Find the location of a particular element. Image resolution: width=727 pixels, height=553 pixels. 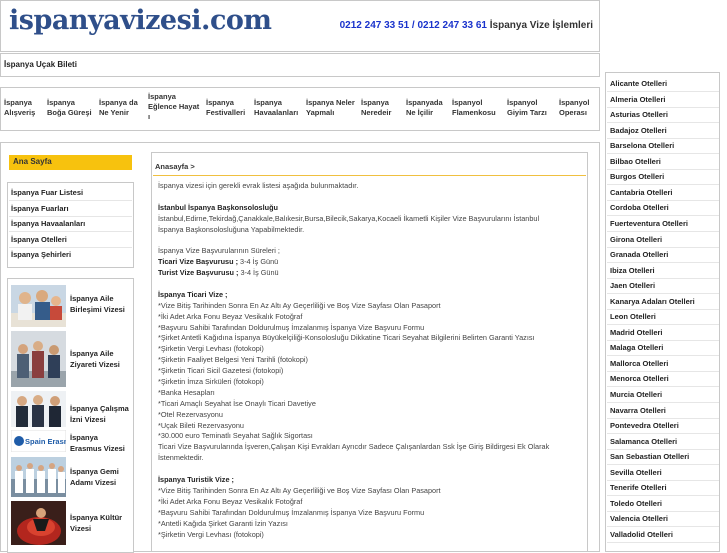

visa-type-link: İspanya Kültür Vizesi is located at coordinates (101, 523).